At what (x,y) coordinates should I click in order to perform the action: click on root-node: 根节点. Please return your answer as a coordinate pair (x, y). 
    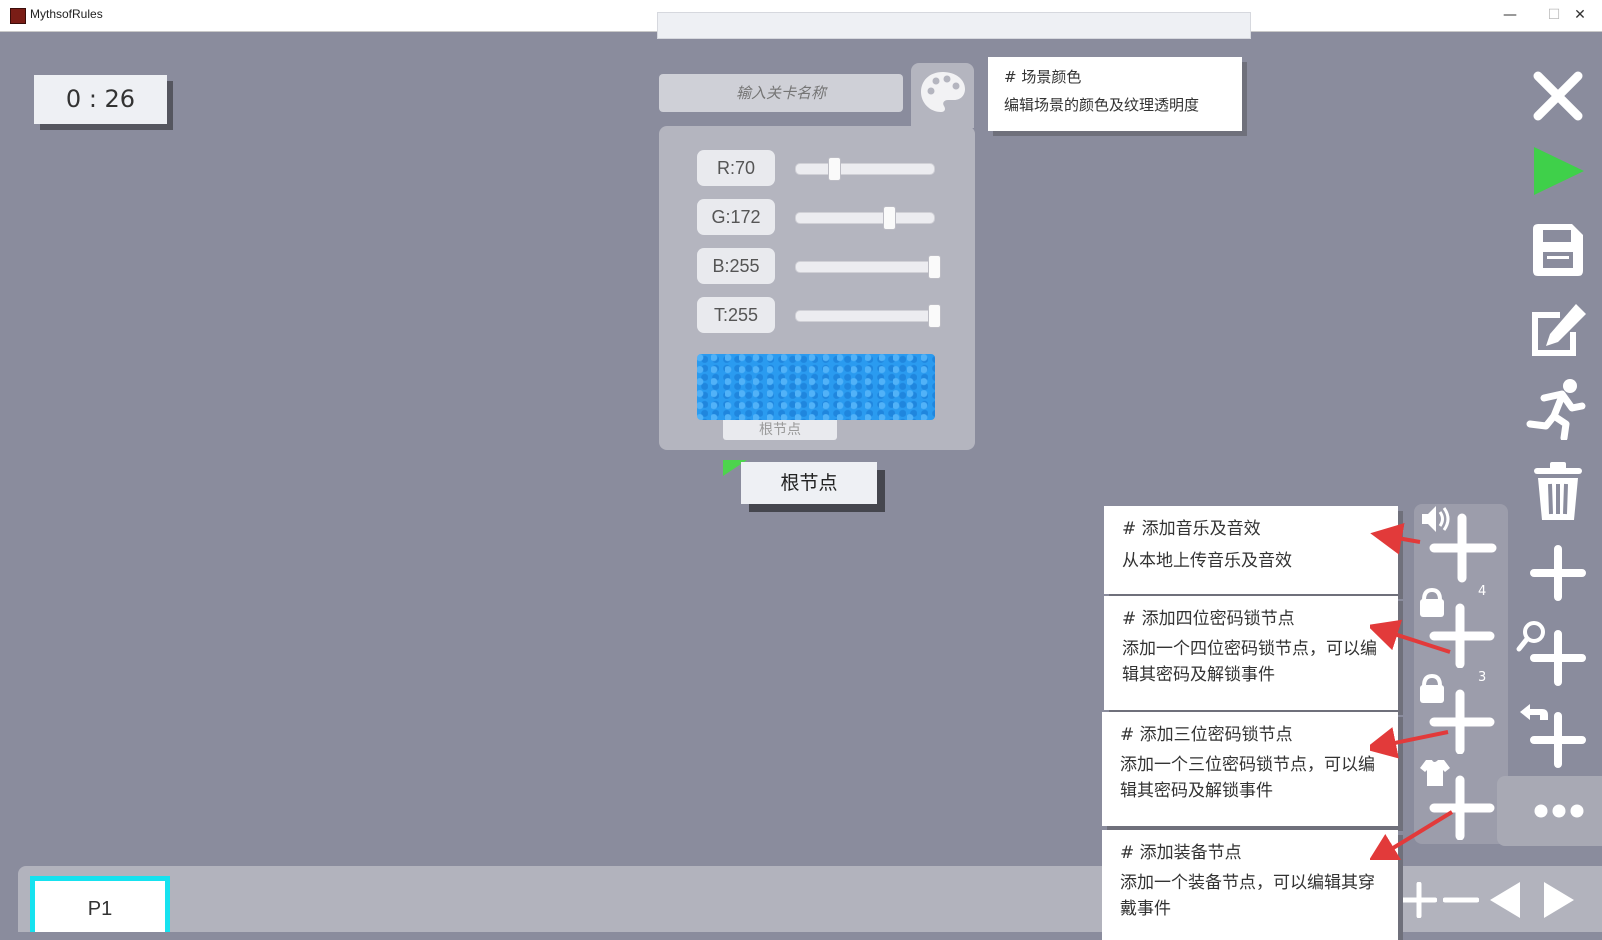
    Looking at the image, I should click on (809, 483).